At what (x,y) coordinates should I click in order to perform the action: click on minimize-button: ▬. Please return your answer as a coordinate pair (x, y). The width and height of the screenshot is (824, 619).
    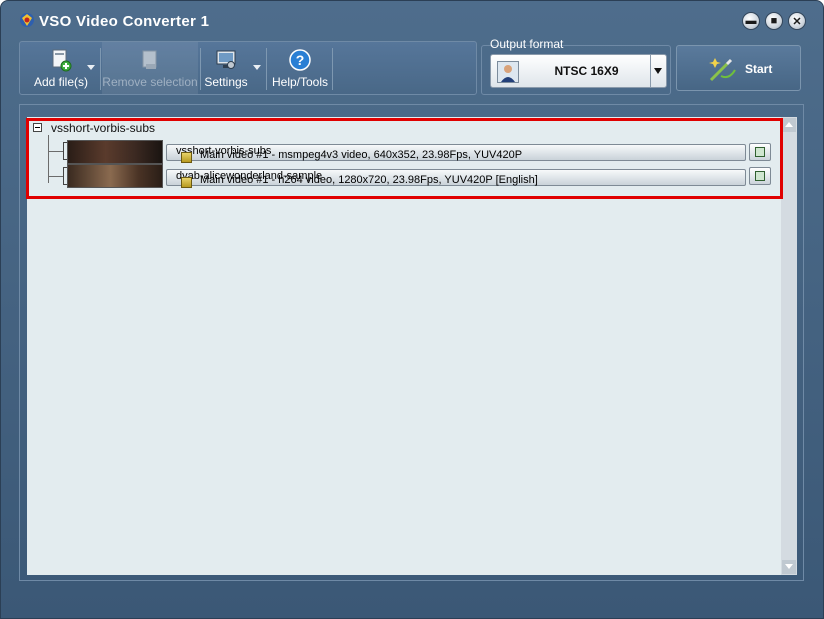
    Looking at the image, I should click on (751, 21).